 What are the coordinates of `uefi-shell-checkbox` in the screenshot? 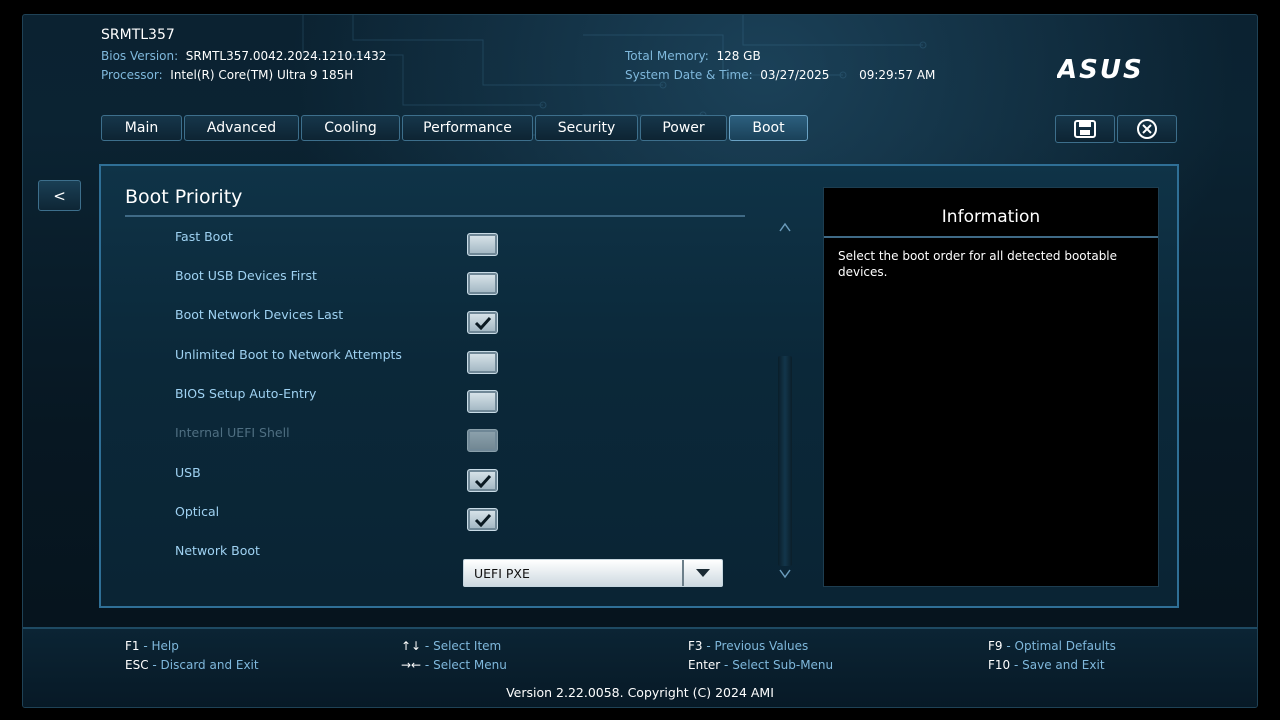 It's located at (482, 440).